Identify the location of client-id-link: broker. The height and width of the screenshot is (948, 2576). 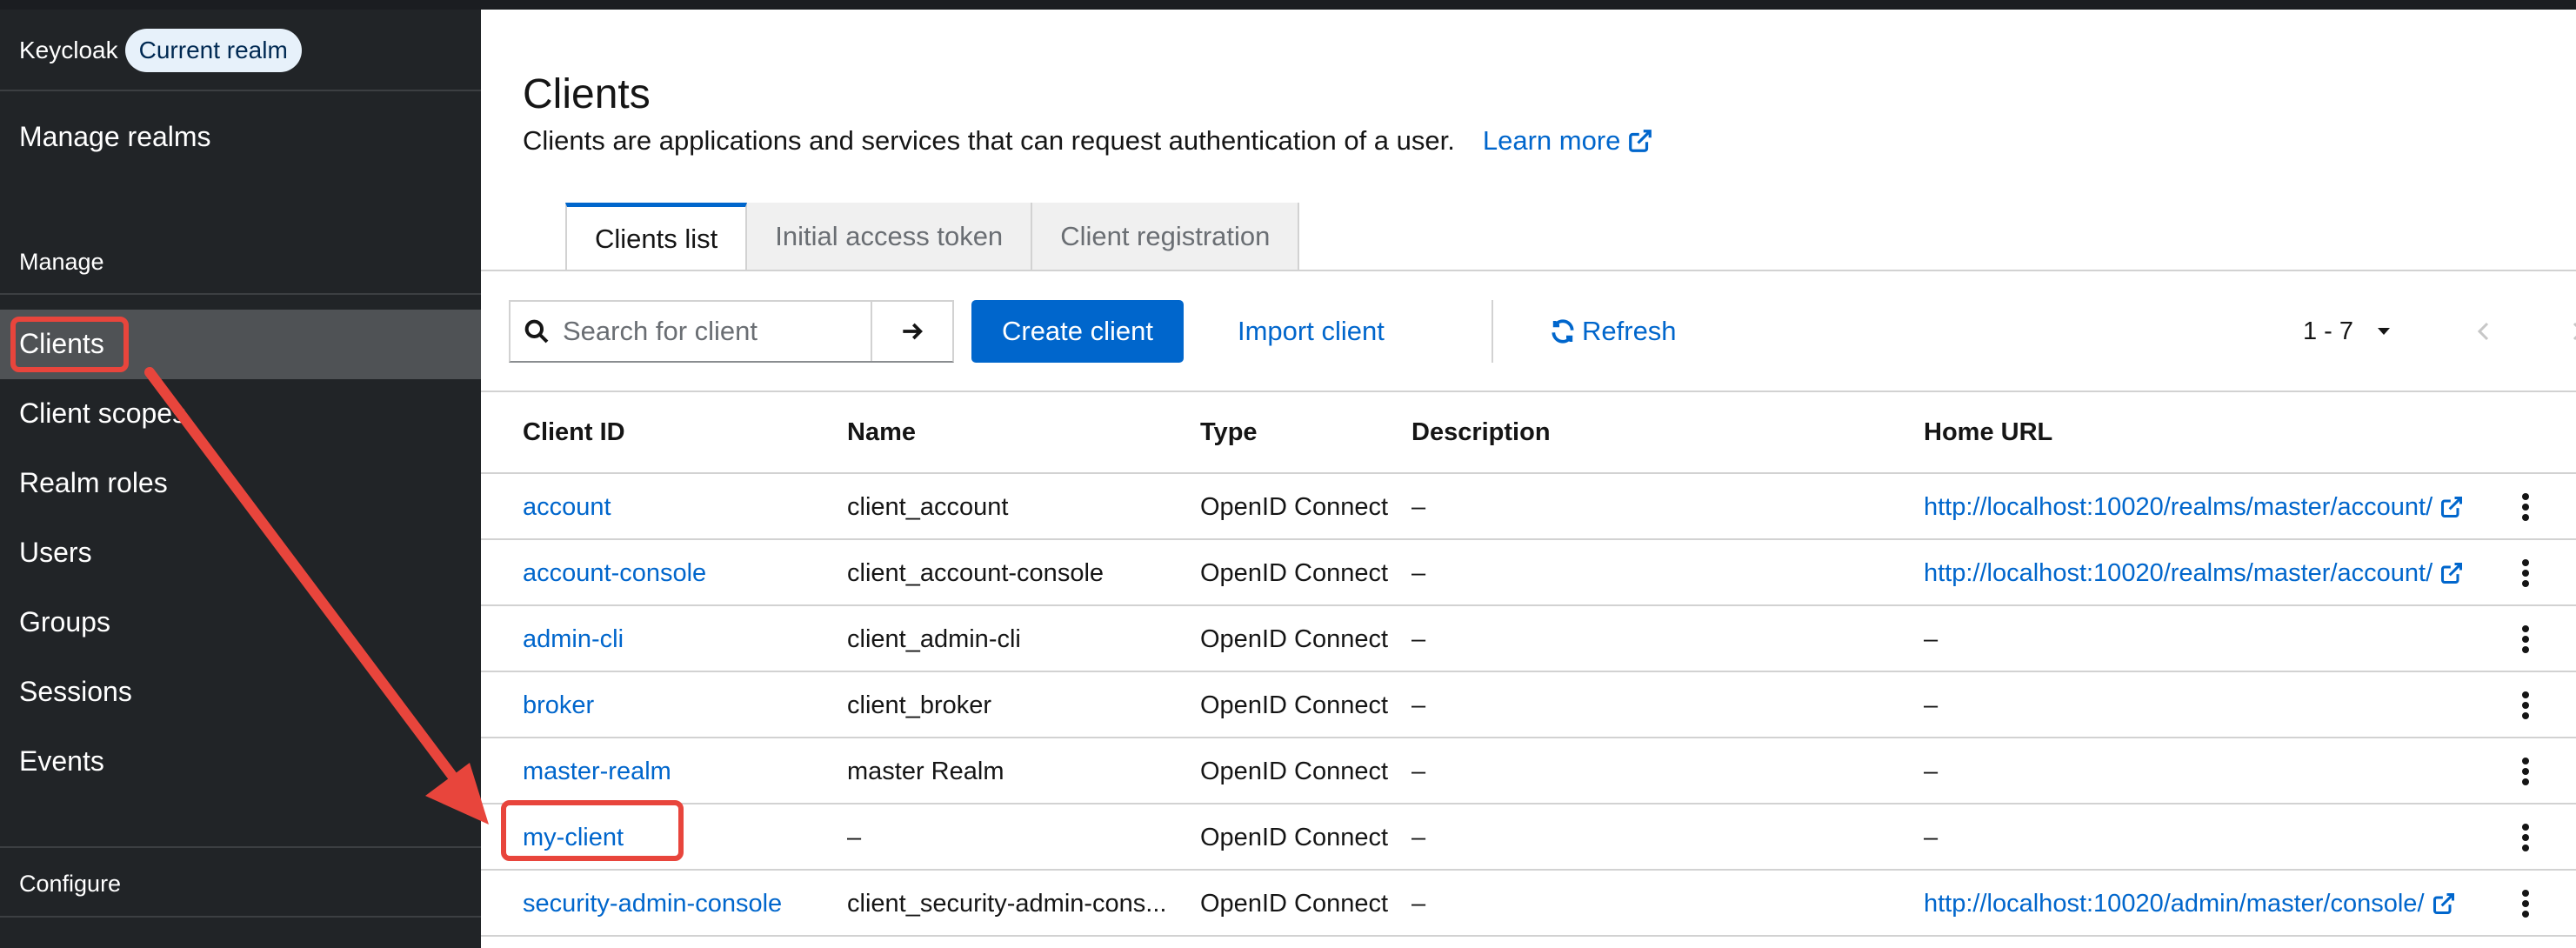
(558, 705).